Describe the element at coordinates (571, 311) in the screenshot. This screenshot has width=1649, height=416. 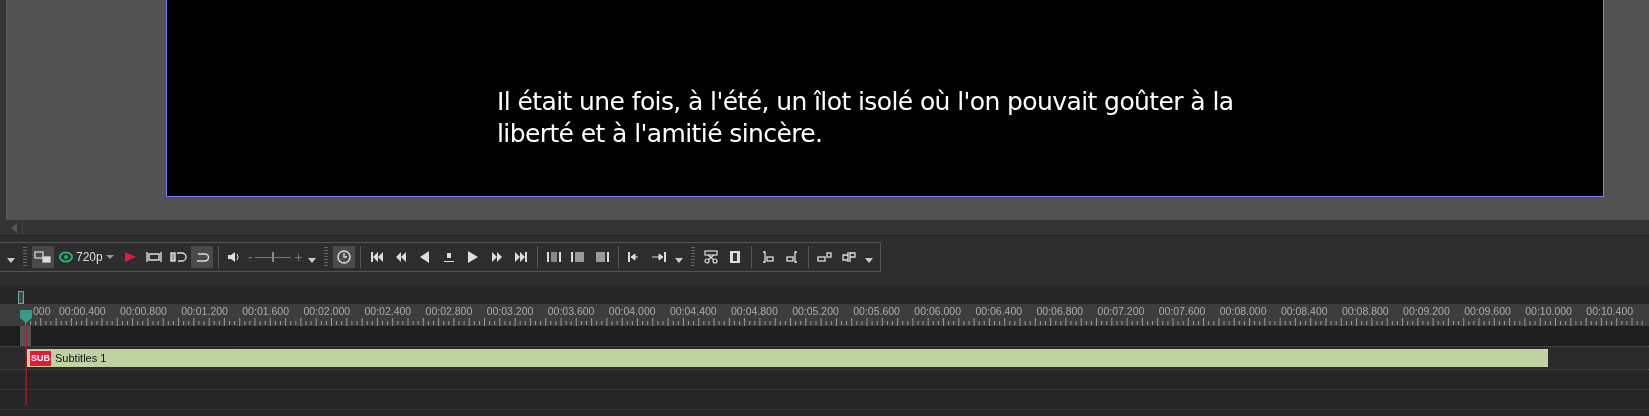
I see `time-label: 00:03.600` at that location.